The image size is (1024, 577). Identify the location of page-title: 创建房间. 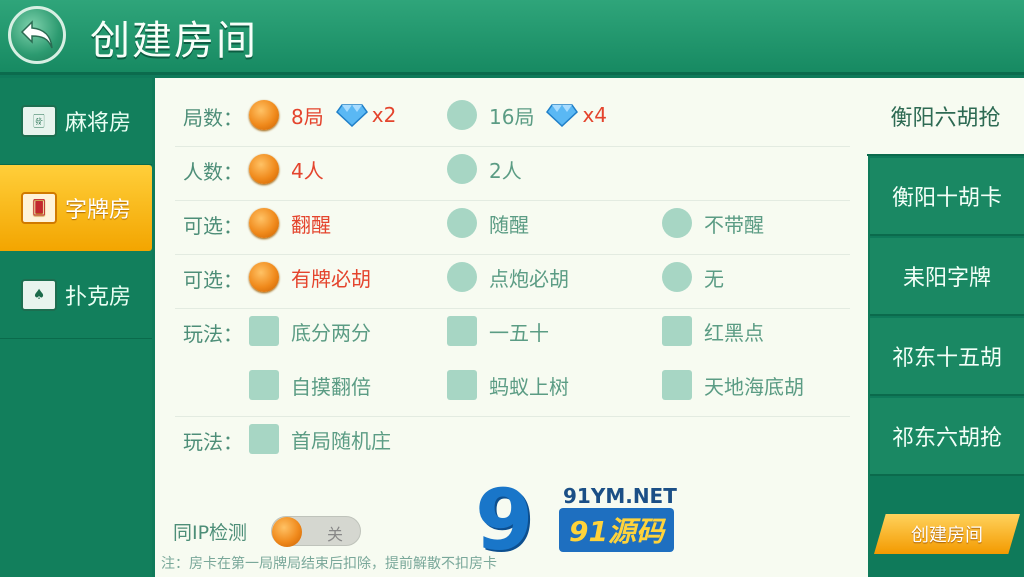
(174, 41).